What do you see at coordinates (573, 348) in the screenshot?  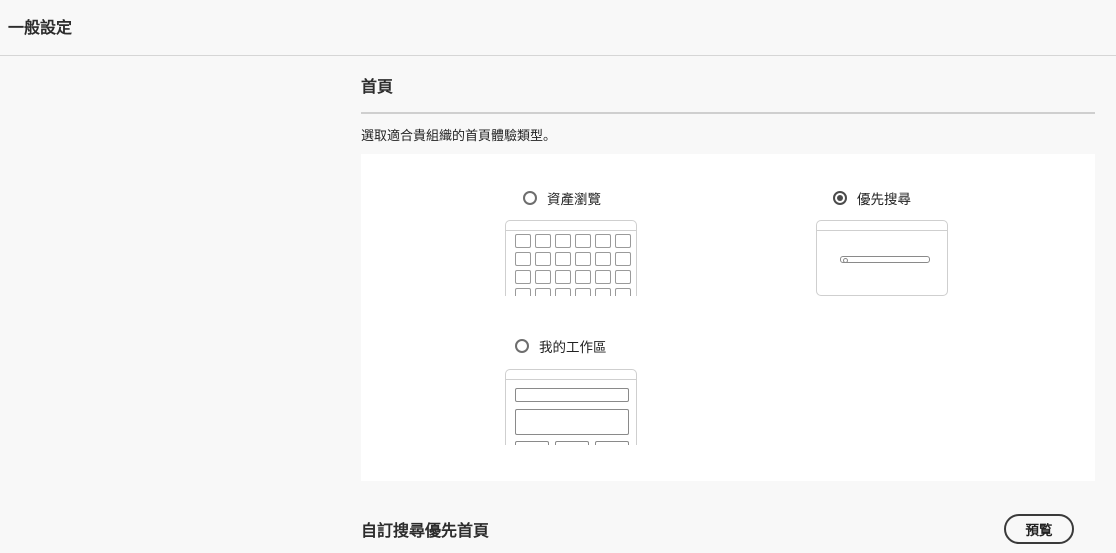 I see `option-my-workspace-label: 我的工作區` at bounding box center [573, 348].